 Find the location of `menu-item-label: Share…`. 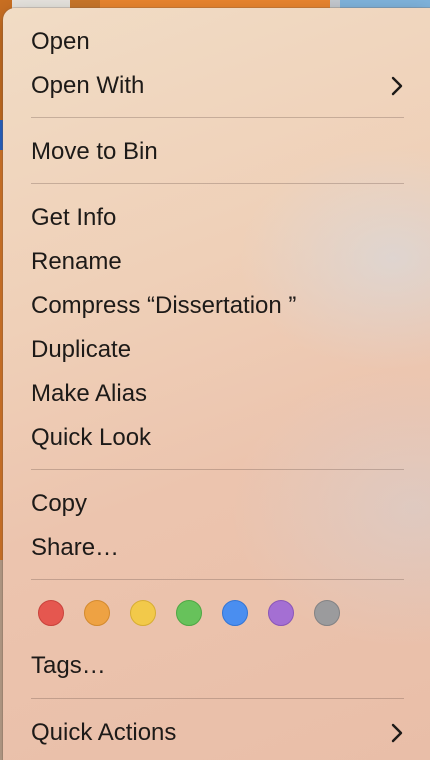

menu-item-label: Share… is located at coordinates (75, 547).